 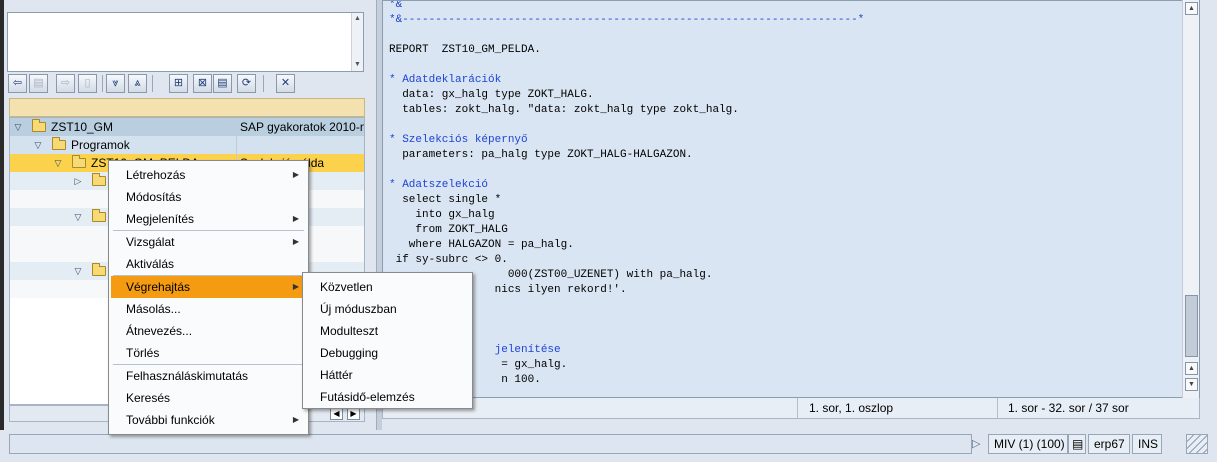 What do you see at coordinates (1190, 199) in the screenshot?
I see `editor-vertical-scrollbar: ▲ ▲ ▼` at bounding box center [1190, 199].